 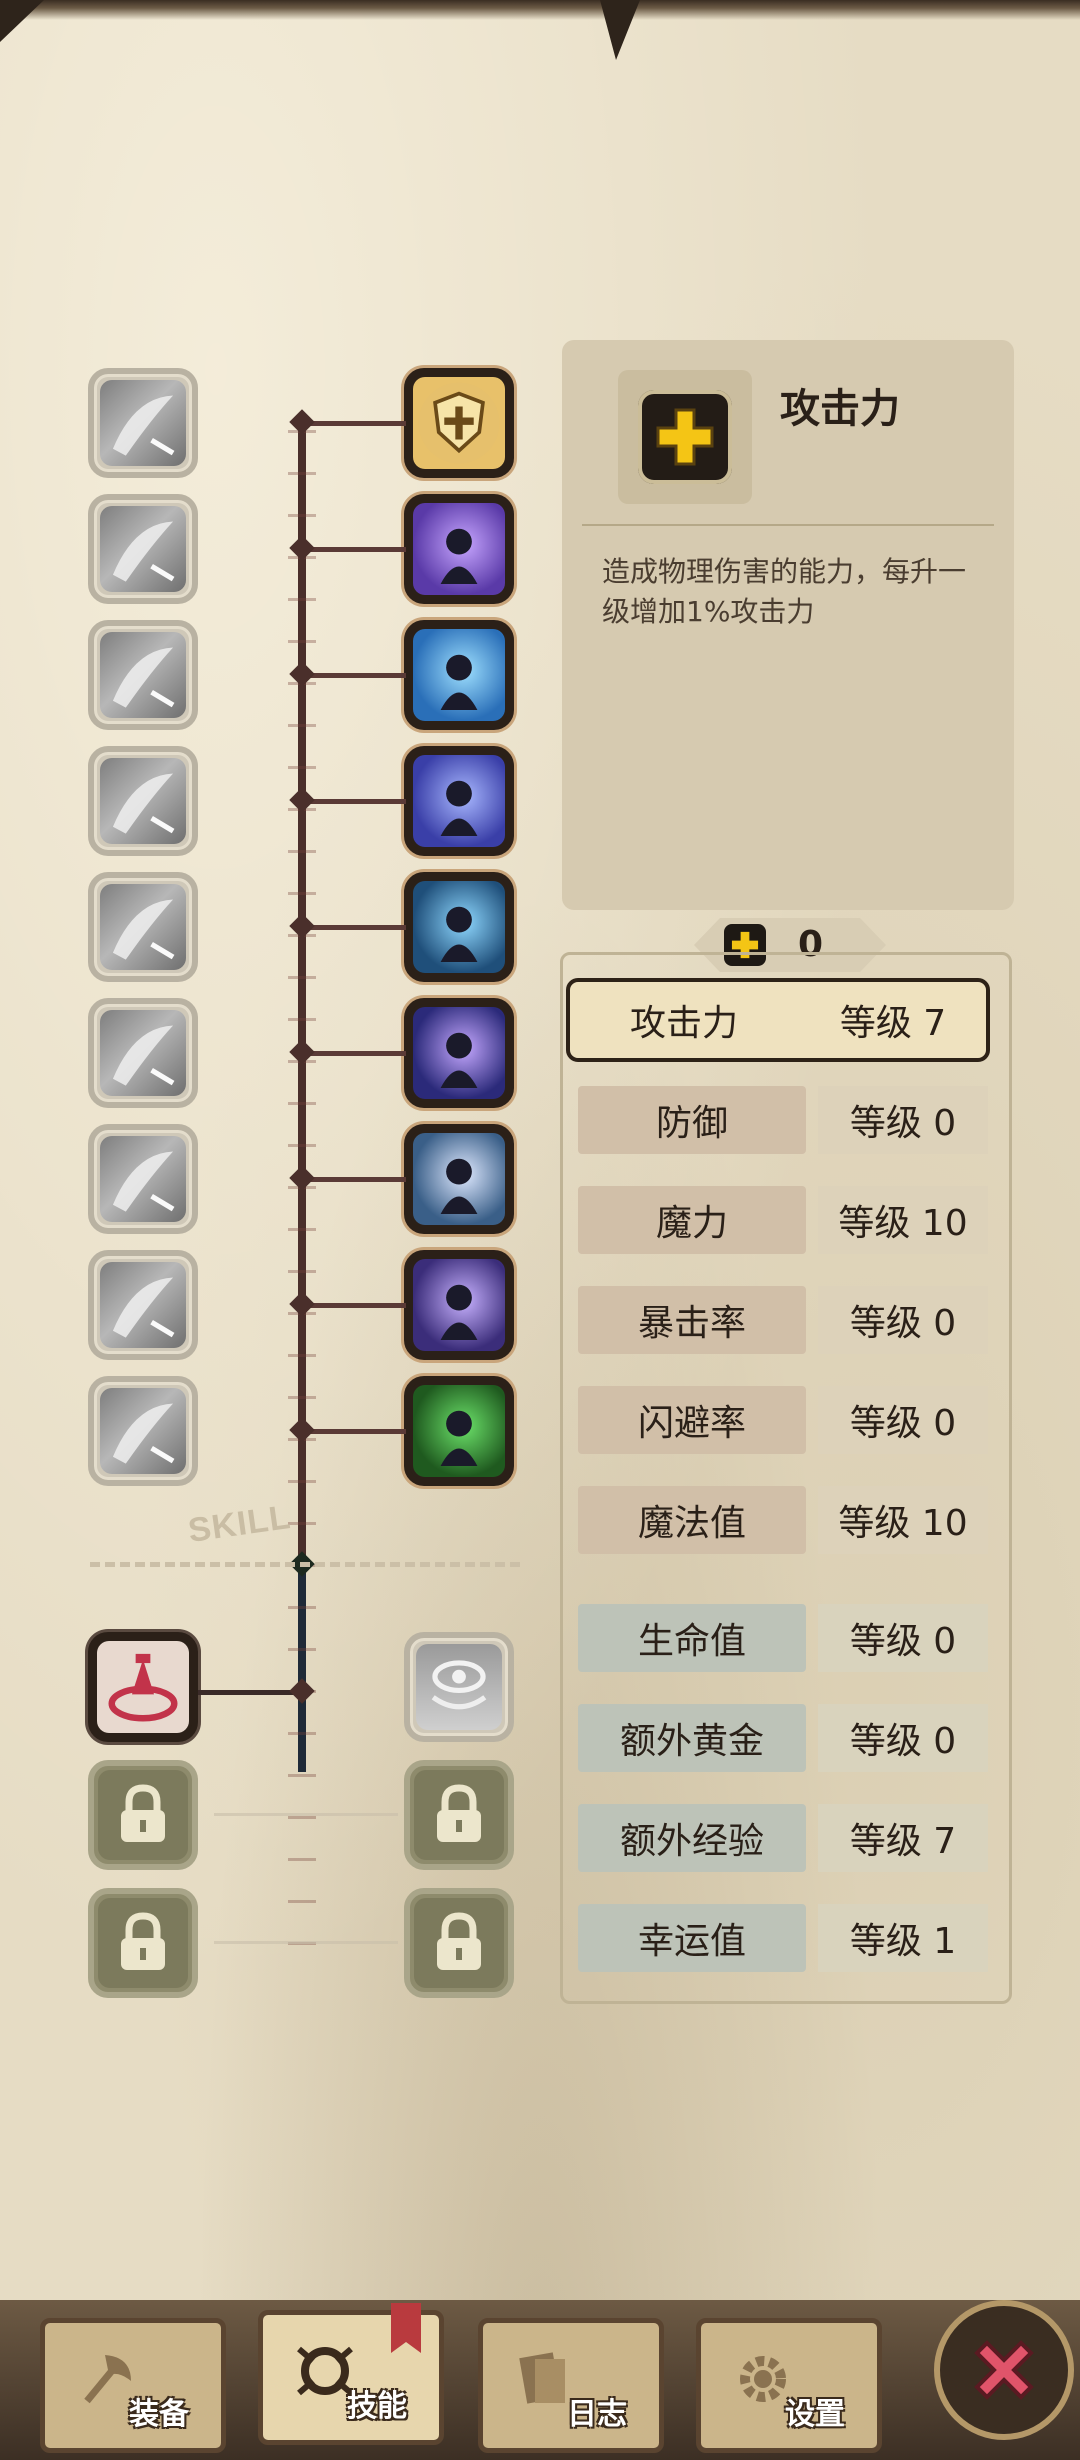 I want to click on lightning-figure-icon, so click(x=459, y=675).